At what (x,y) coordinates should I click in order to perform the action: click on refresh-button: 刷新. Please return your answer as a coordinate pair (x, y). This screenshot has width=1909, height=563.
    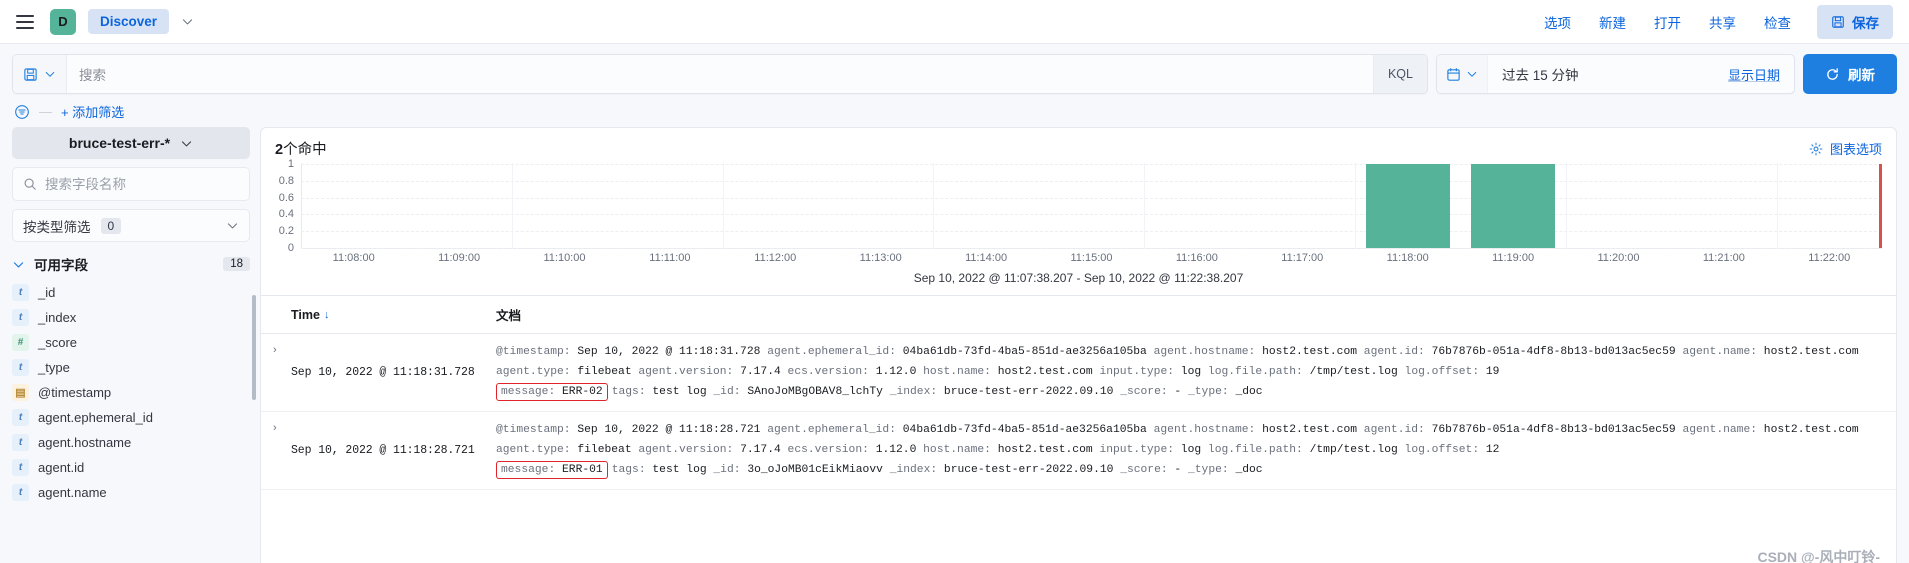
    Looking at the image, I should click on (1850, 74).